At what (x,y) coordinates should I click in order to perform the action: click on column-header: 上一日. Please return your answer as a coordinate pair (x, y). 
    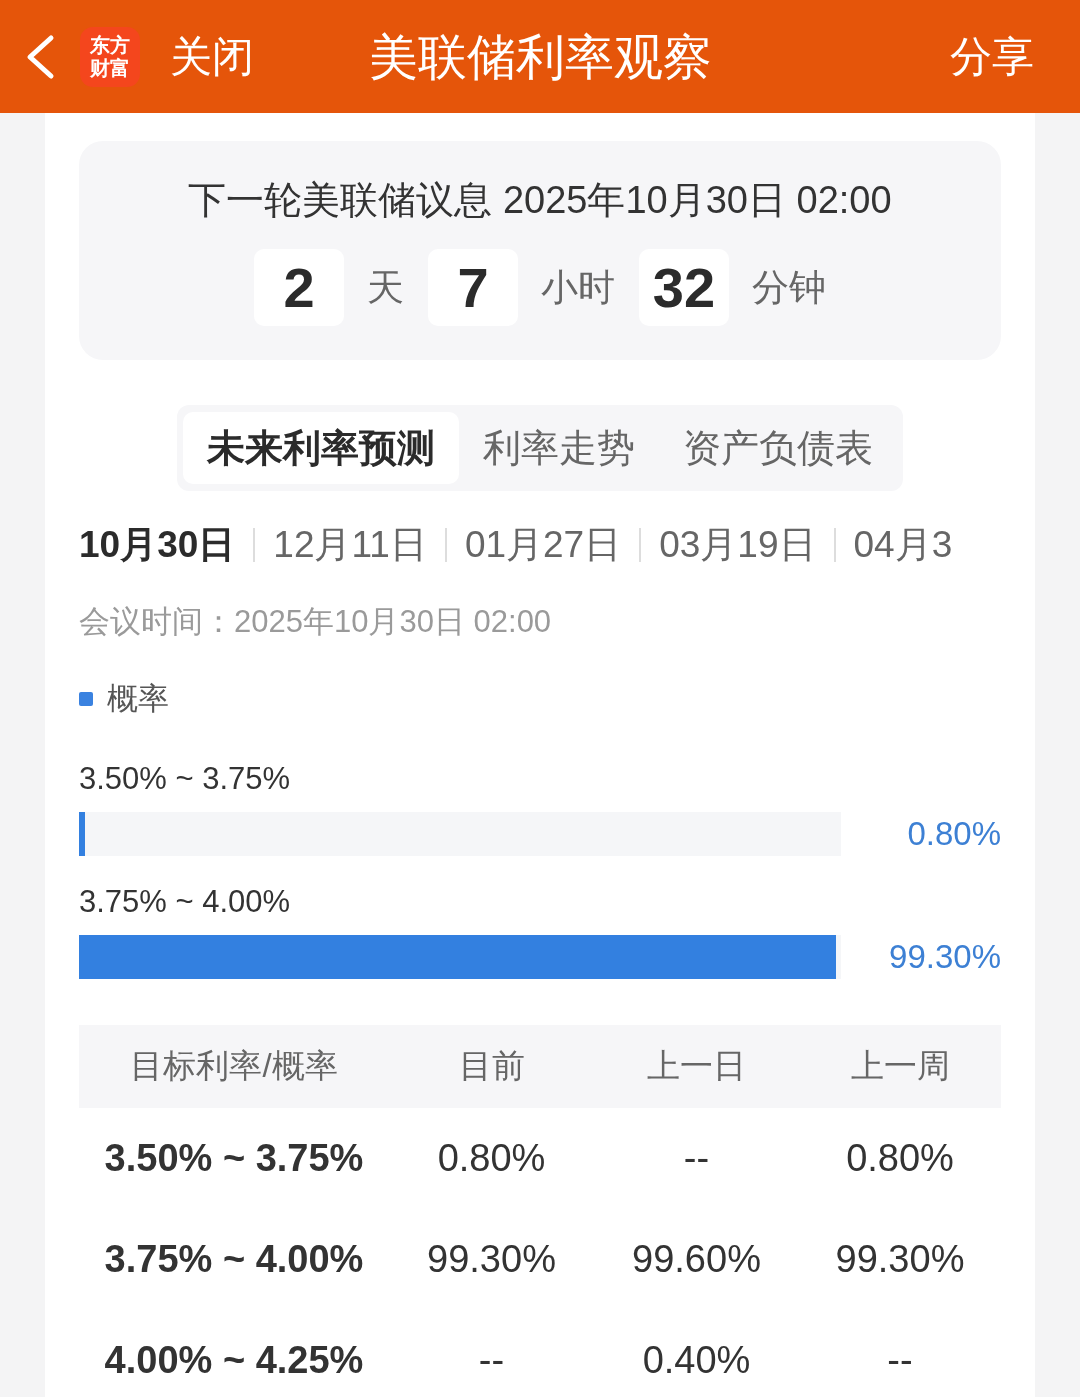
    Looking at the image, I should click on (696, 1066).